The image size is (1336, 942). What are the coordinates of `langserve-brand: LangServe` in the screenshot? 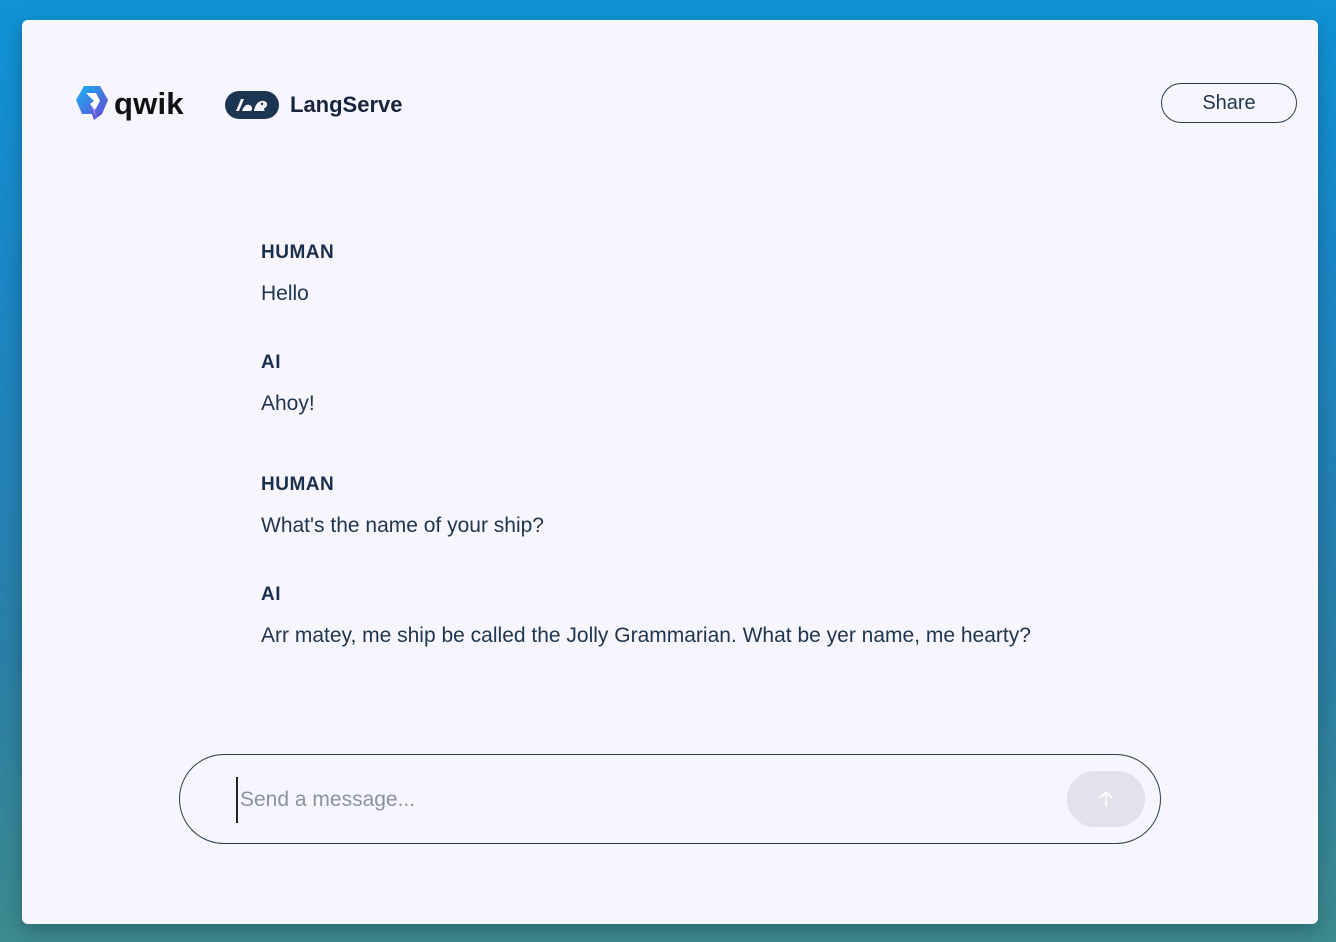 It's located at (313, 105).